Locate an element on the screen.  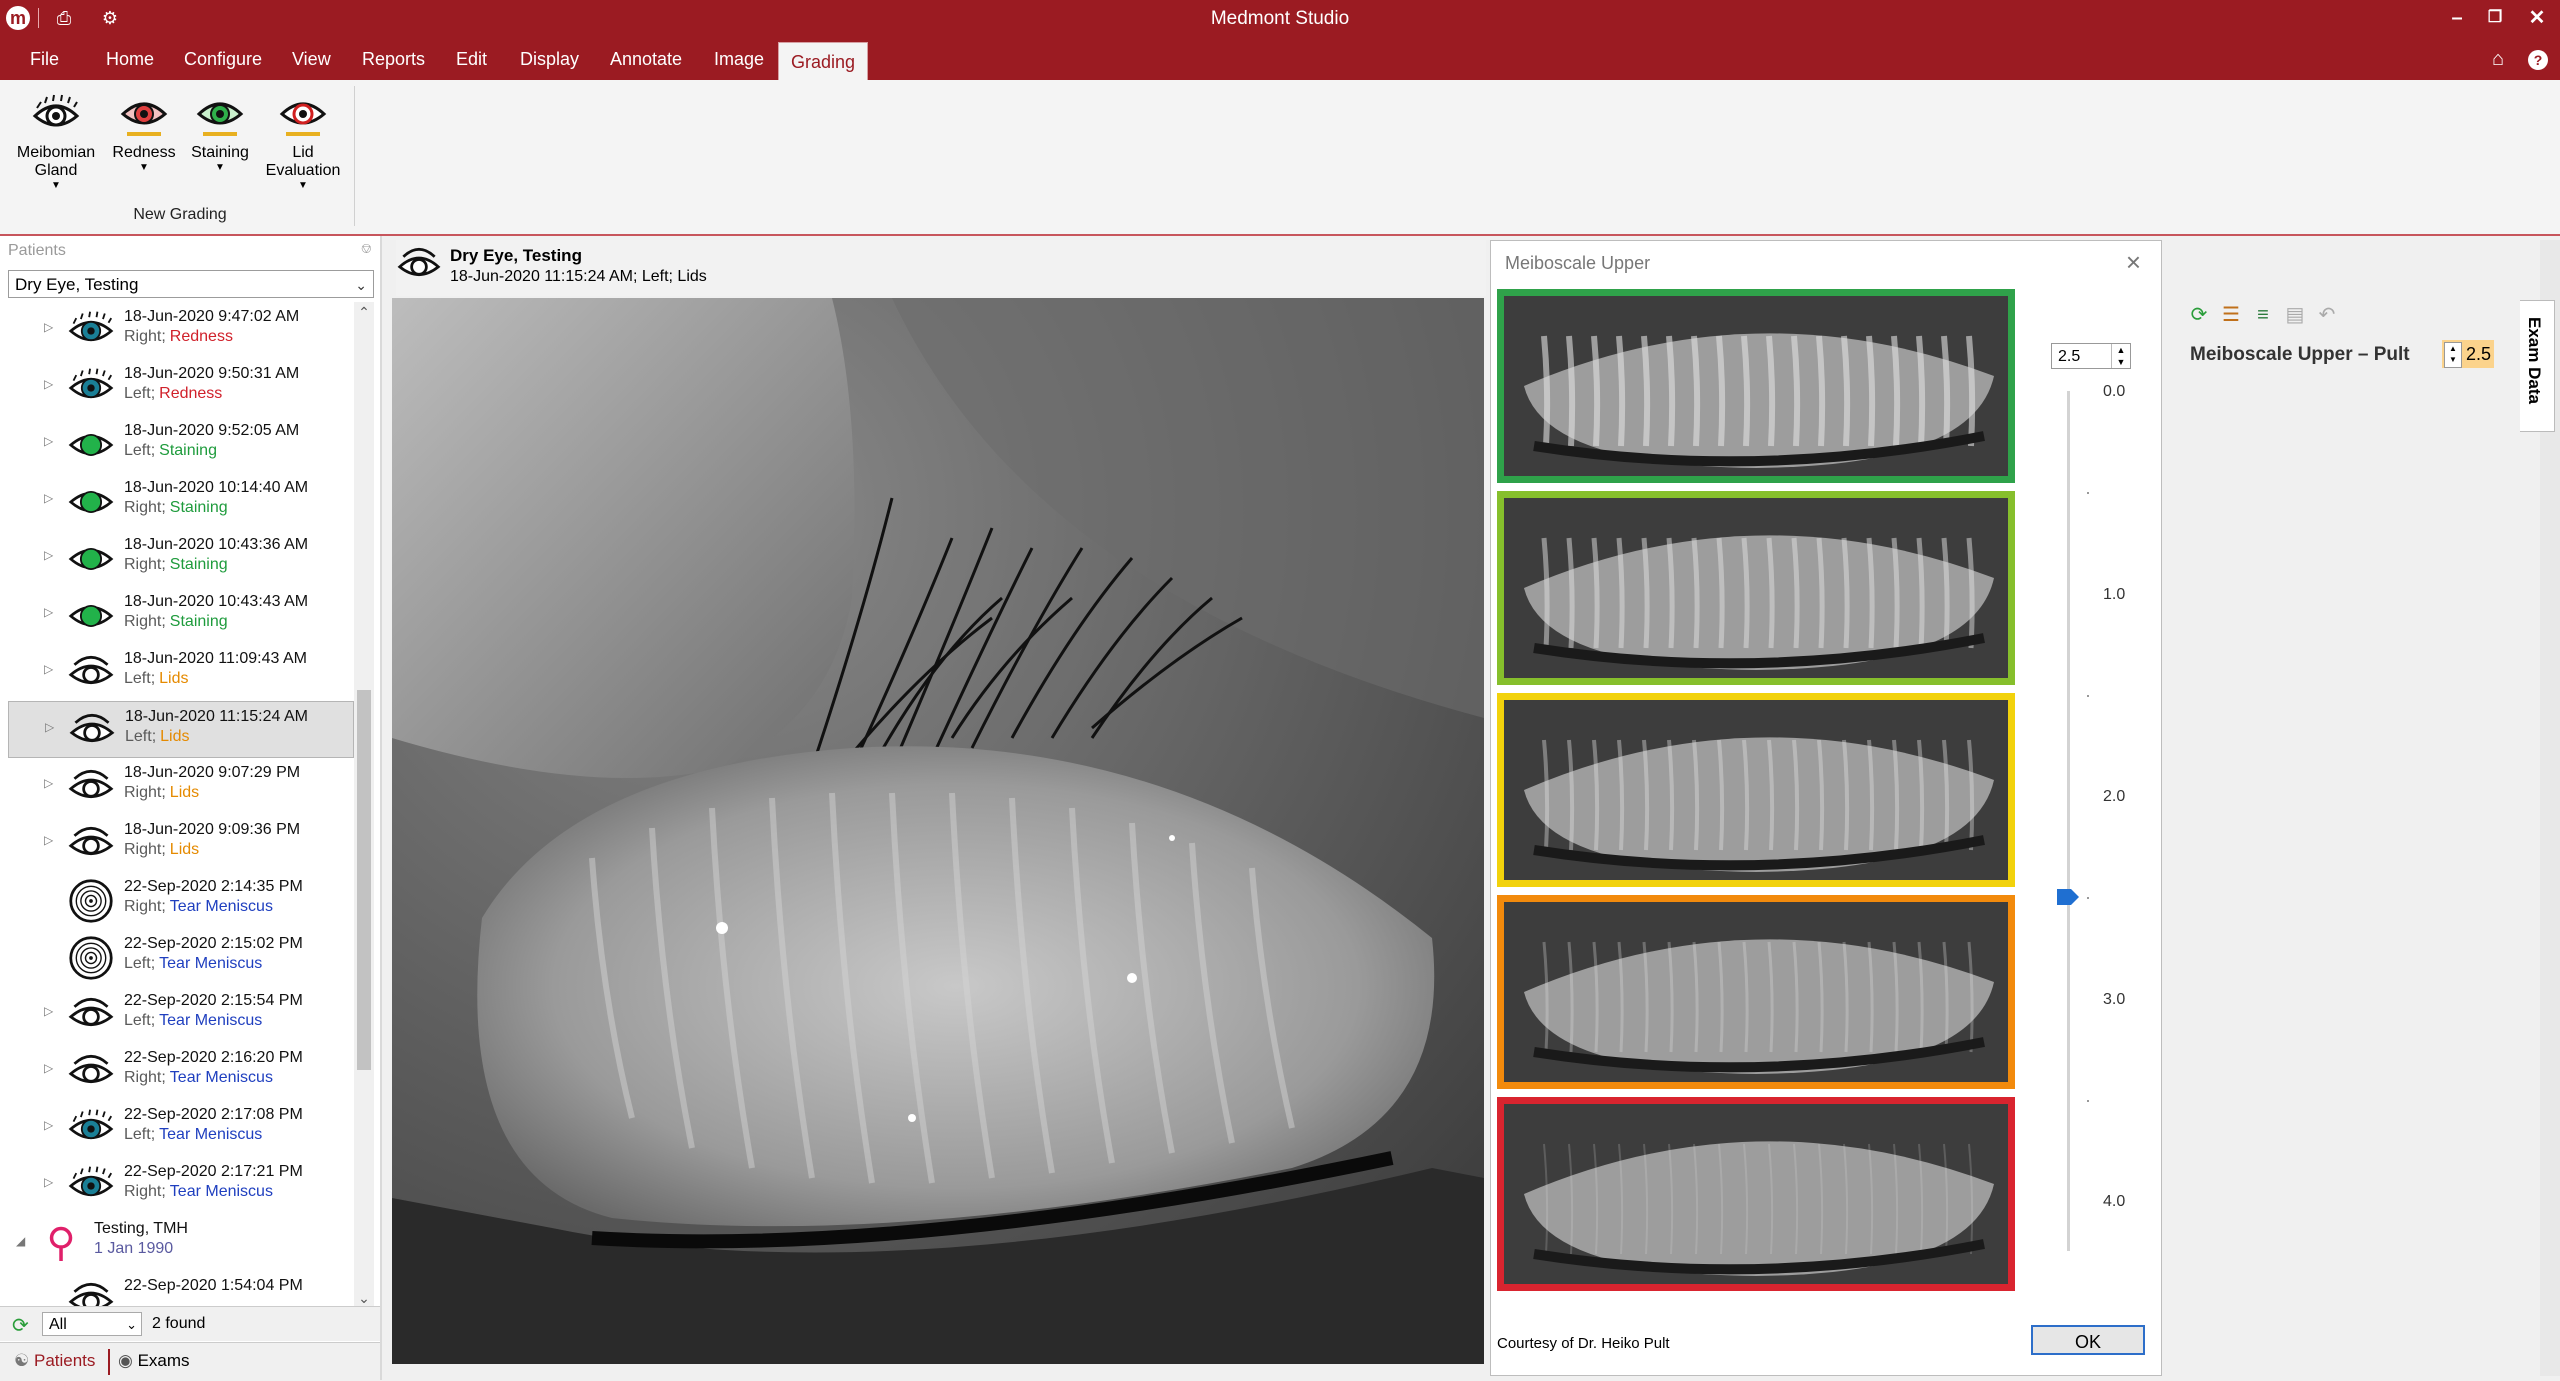
meibomian-eye-icon is located at coordinates (56, 110).